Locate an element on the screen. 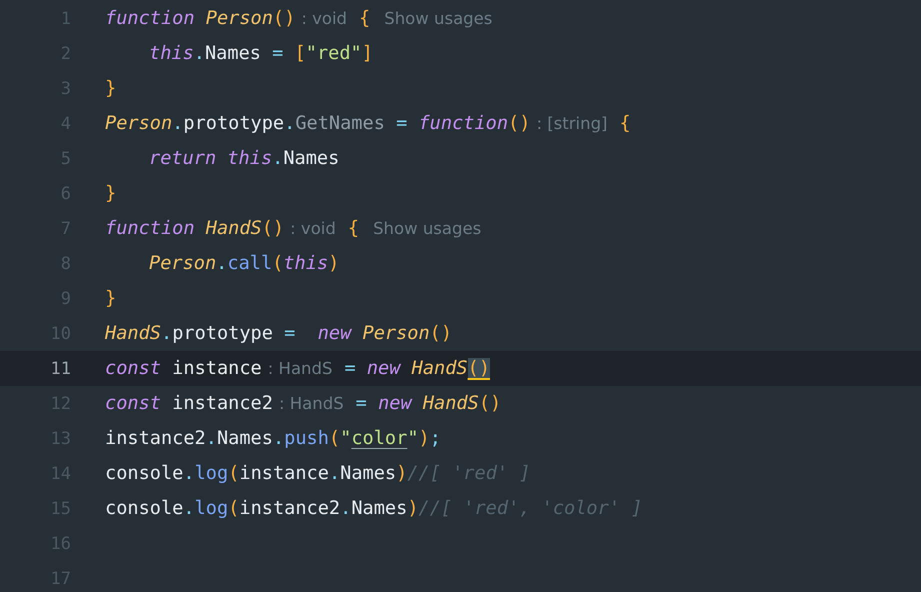 The width and height of the screenshot is (921, 592). code-text: Person.call(this) is located at coordinates (244, 263).